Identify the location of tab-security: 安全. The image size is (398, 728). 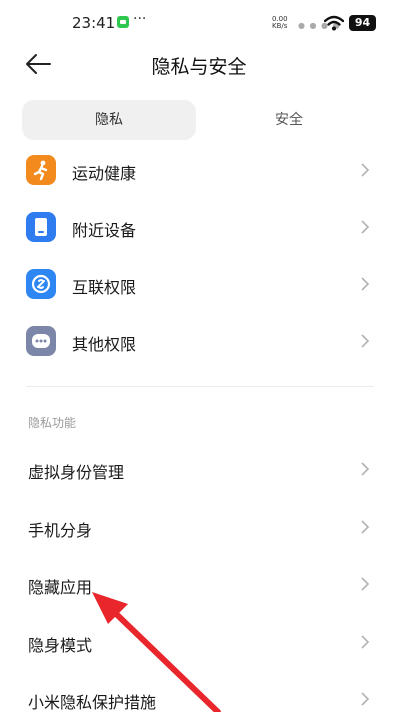
(289, 120).